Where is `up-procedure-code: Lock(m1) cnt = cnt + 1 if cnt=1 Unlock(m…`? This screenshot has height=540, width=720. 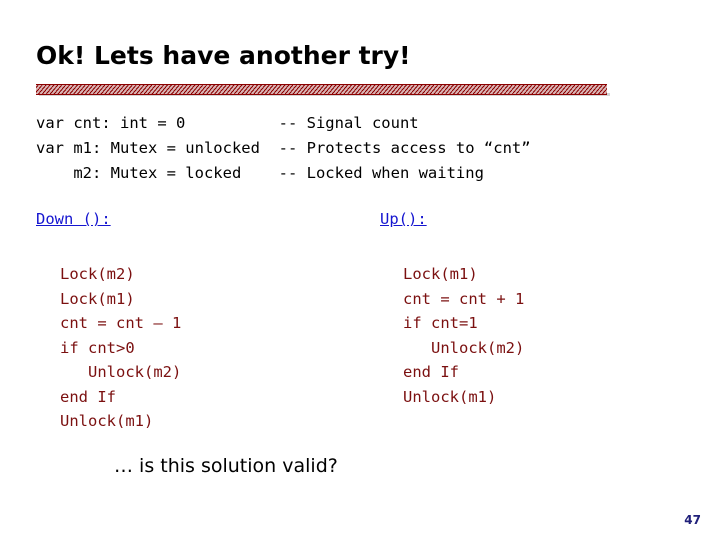 up-procedure-code: Lock(m1) cnt = cnt + 1 if cnt=1 Unlock(m… is located at coordinates (464, 335).